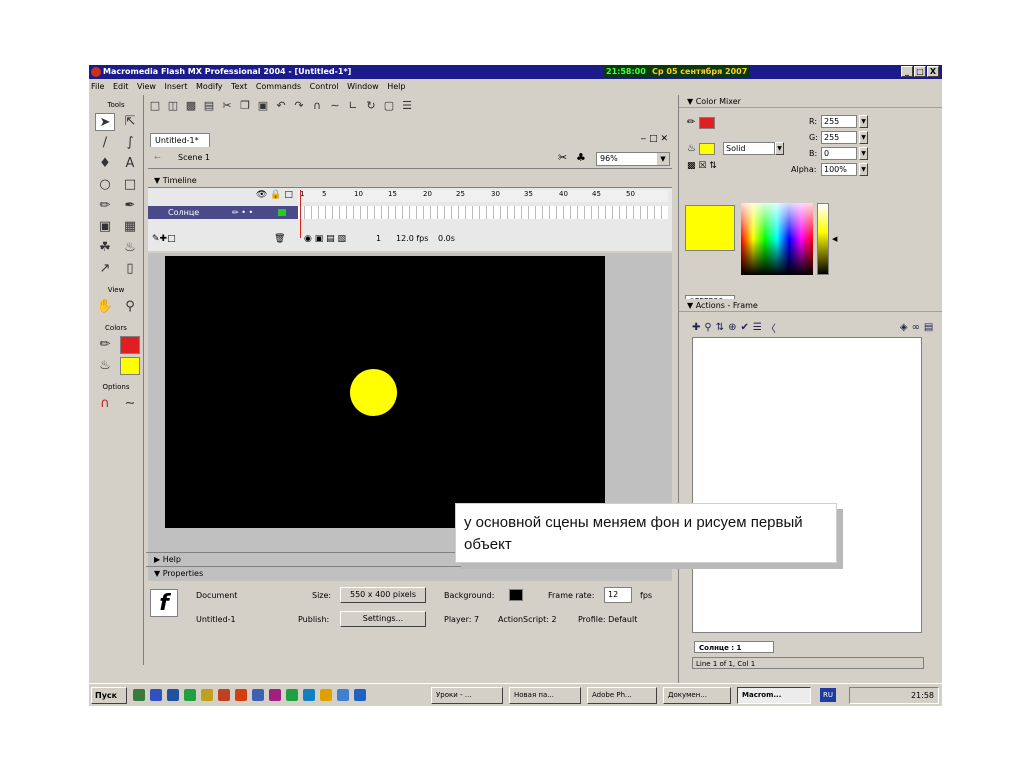 The width and height of the screenshot is (1024, 768). I want to click on menu-text: Text, so click(239, 86).